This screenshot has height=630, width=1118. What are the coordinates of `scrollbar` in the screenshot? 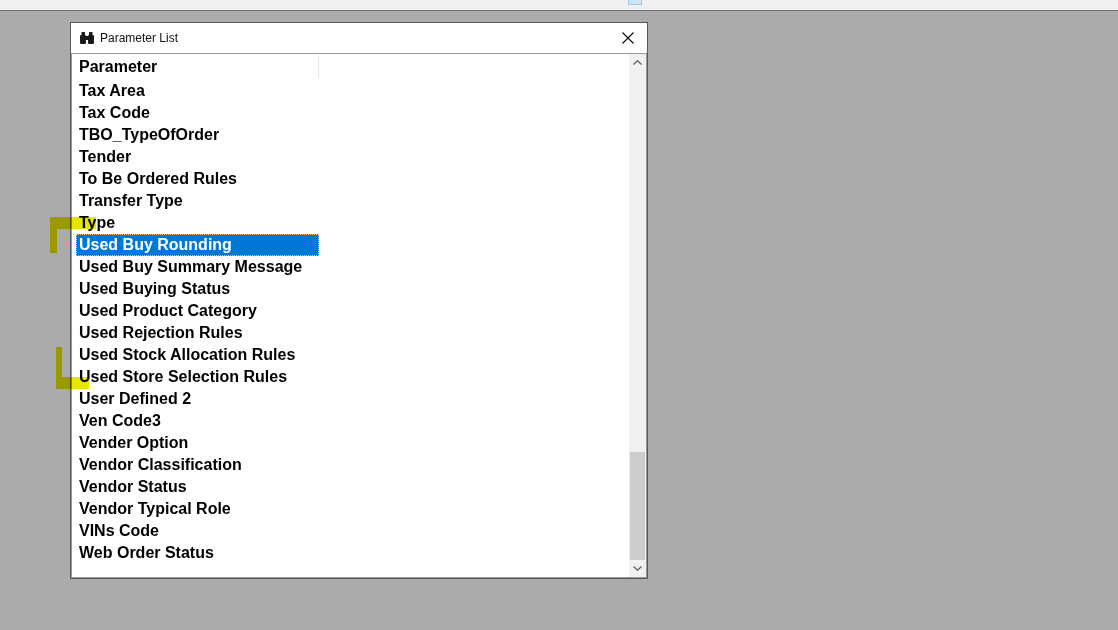 It's located at (637, 315).